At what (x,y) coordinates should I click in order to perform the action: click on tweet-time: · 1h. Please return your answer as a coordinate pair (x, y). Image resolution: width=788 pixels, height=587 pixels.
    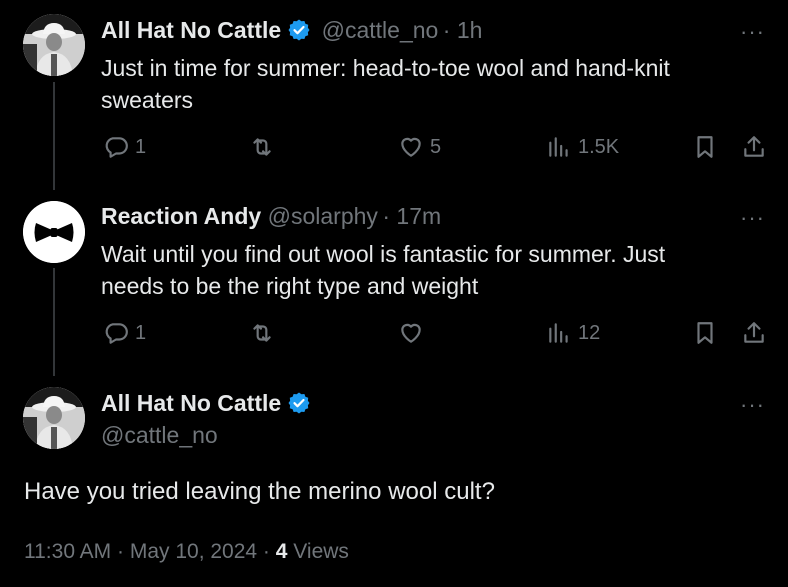
    Looking at the image, I should click on (463, 30).